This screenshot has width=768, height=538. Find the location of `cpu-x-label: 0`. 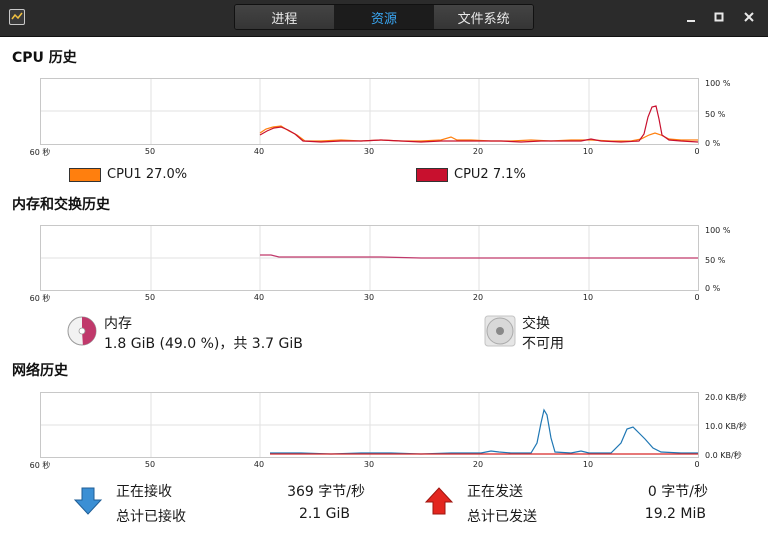

cpu-x-label: 0 is located at coordinates (697, 151).